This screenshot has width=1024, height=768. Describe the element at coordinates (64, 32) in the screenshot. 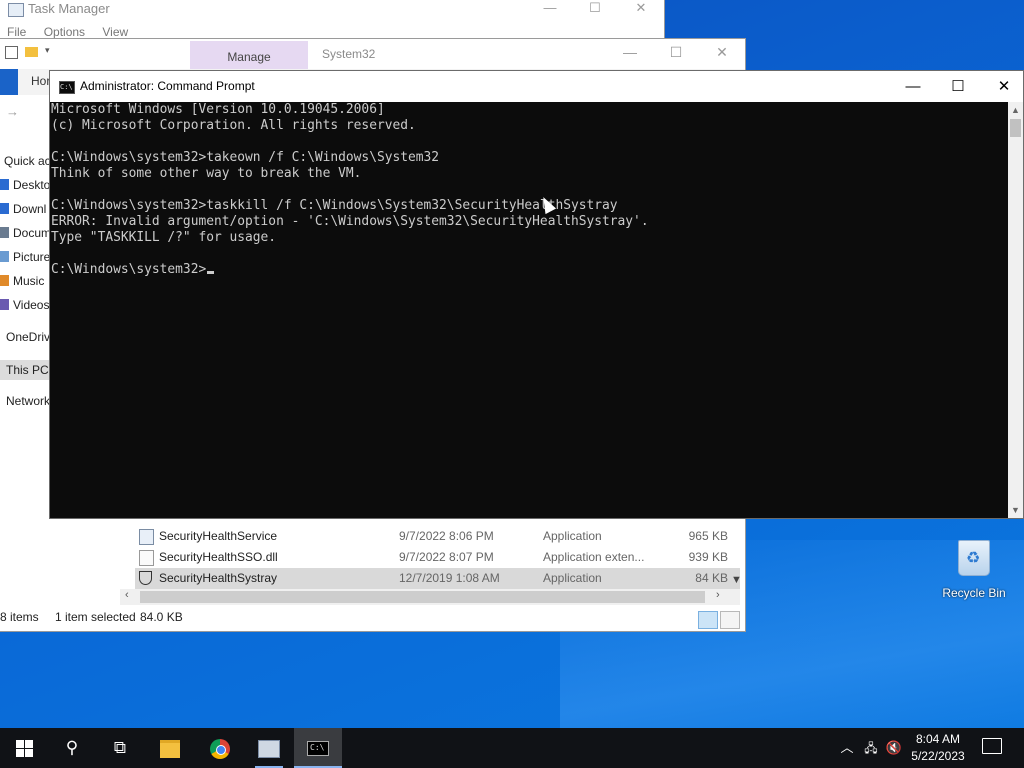

I see `menu-options: Options` at that location.